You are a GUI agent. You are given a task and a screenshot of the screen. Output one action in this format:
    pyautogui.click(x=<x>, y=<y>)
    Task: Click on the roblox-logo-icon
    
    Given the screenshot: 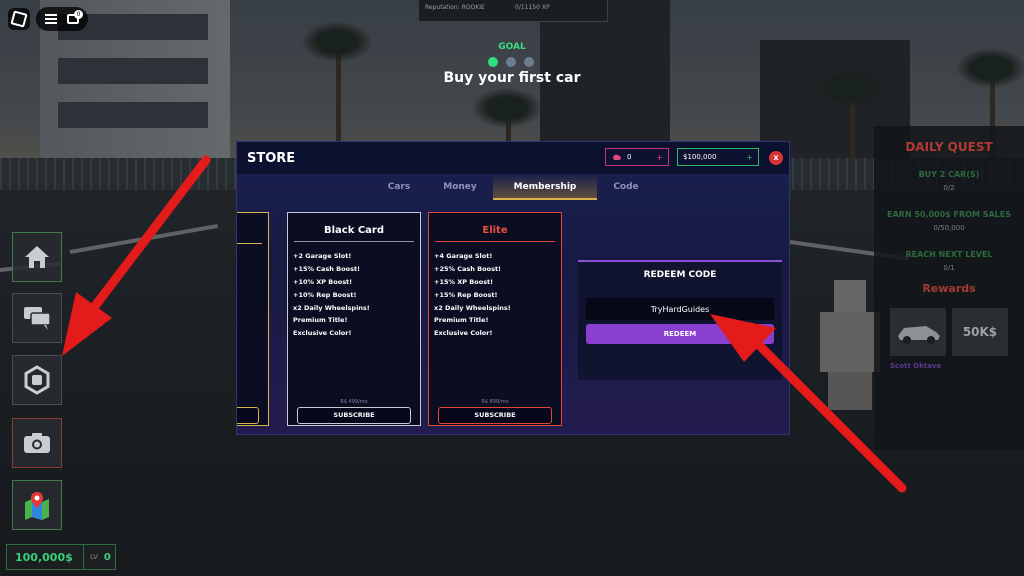 What is the action you would take?
    pyautogui.click(x=19, y=19)
    